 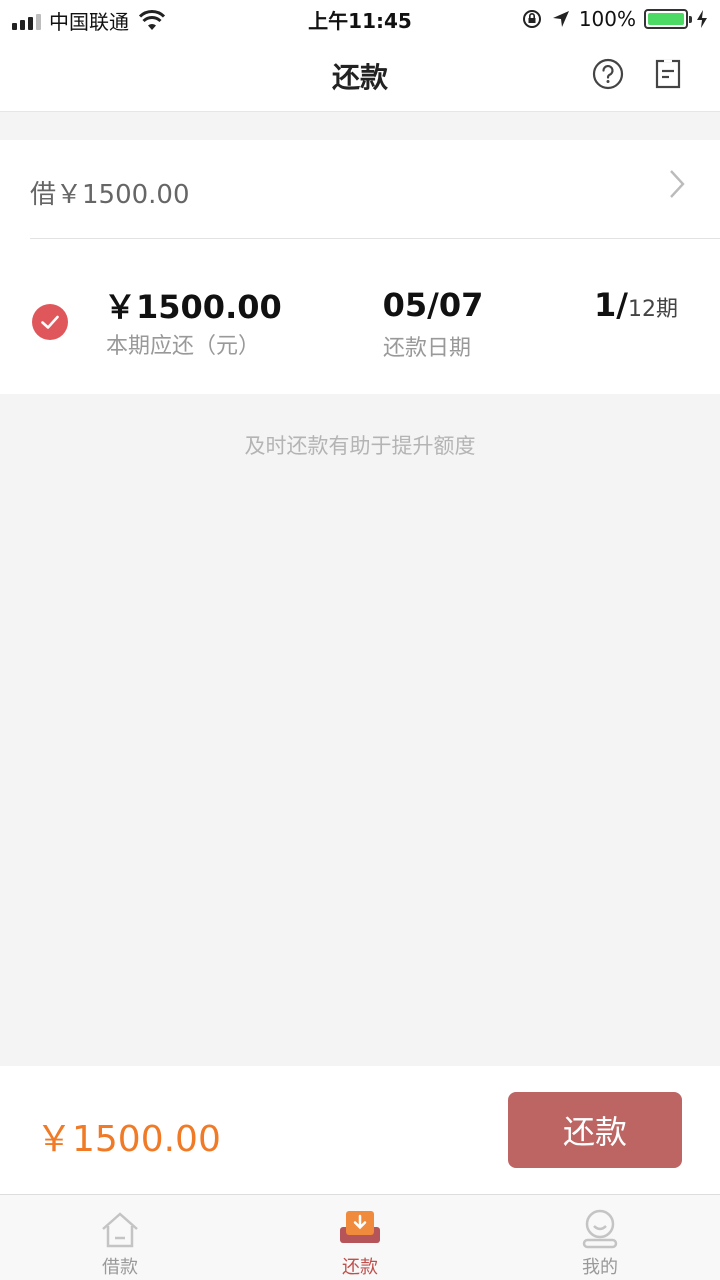 What do you see at coordinates (600, 1267) in the screenshot?
I see `tab-label: 我的` at bounding box center [600, 1267].